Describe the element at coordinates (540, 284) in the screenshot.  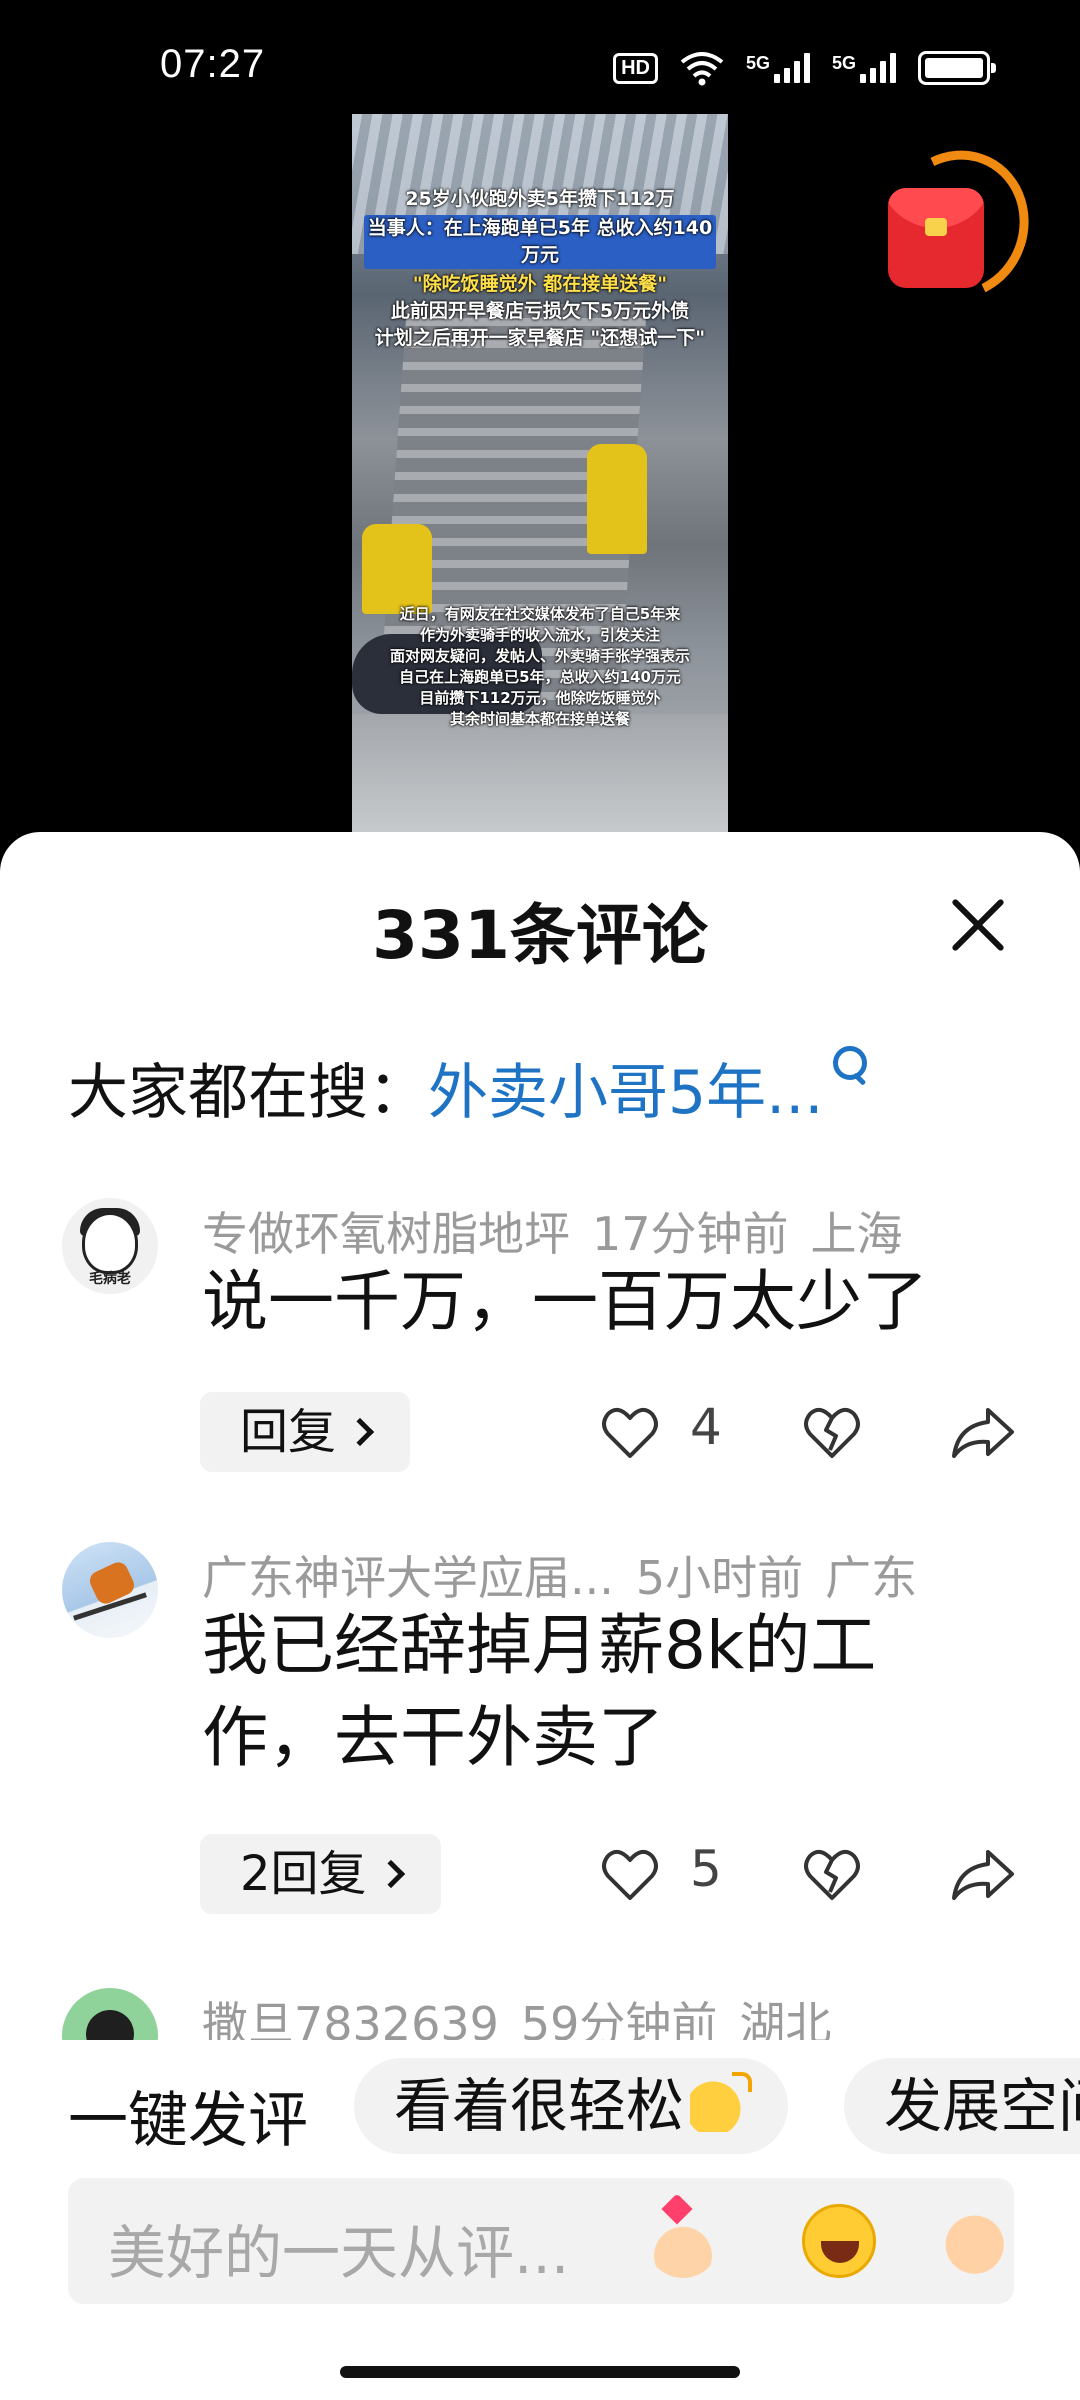
I see `video-line: "除吃饭睡觉外 都在接单送餐"` at that location.